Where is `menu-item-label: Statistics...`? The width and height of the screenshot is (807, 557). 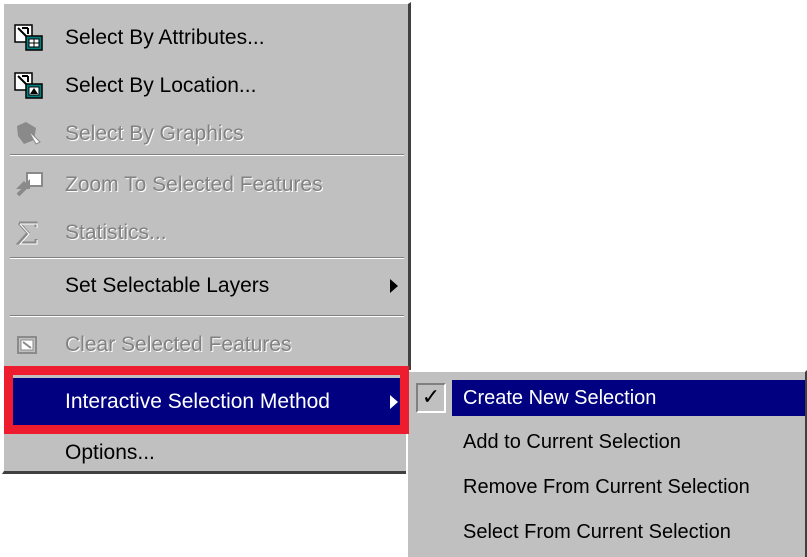
menu-item-label: Statistics... is located at coordinates (116, 232).